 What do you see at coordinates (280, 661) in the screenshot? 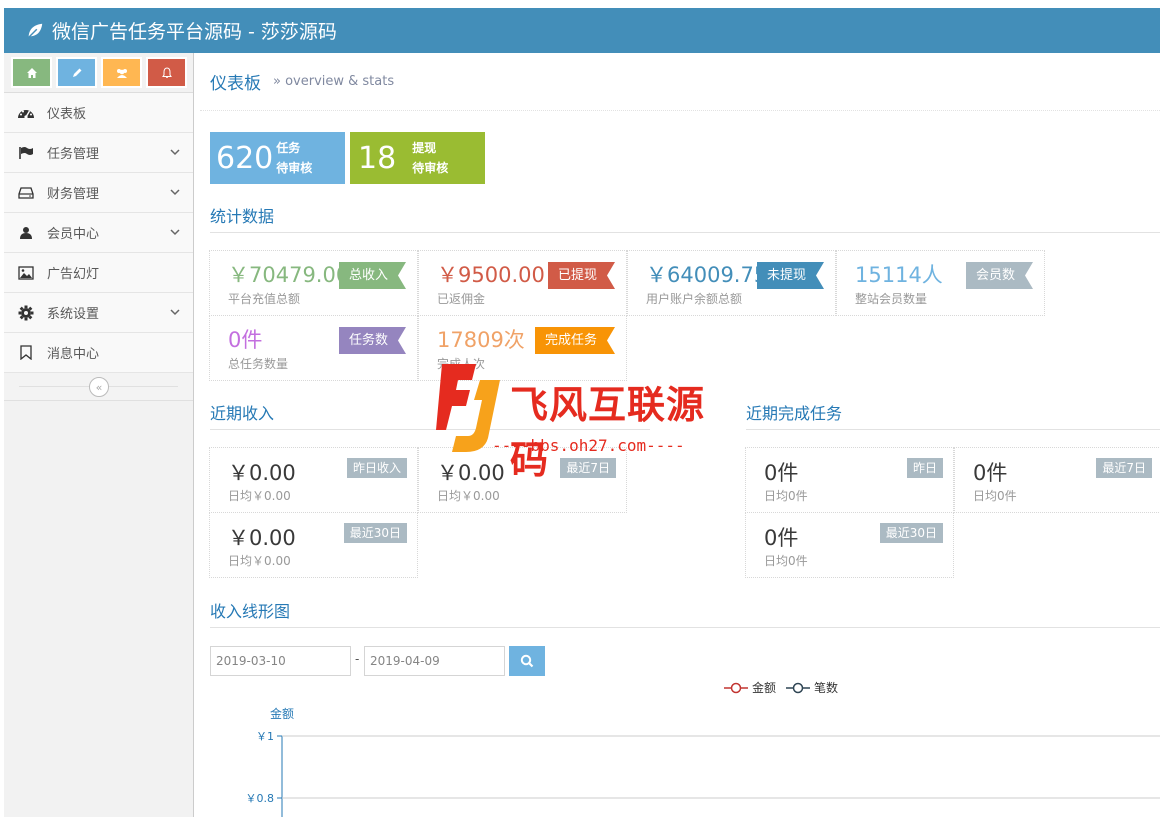
I see `date-from-input` at bounding box center [280, 661].